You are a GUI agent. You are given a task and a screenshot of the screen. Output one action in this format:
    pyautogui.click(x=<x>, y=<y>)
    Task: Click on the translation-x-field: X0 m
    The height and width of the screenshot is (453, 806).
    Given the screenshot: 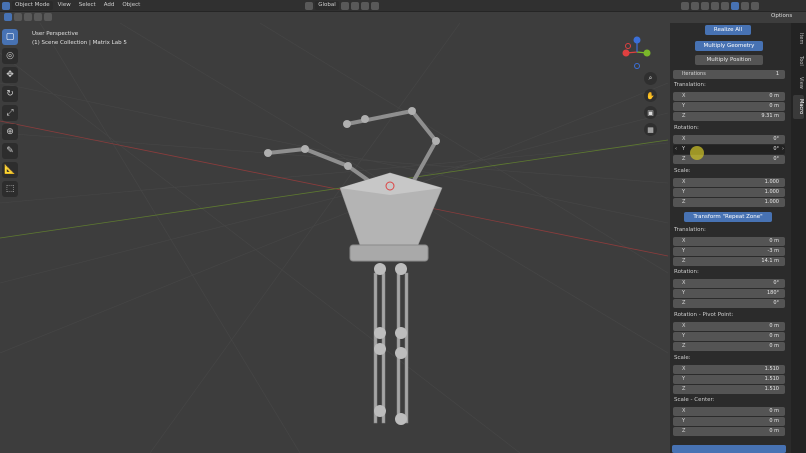 What is the action you would take?
    pyautogui.click(x=729, y=96)
    